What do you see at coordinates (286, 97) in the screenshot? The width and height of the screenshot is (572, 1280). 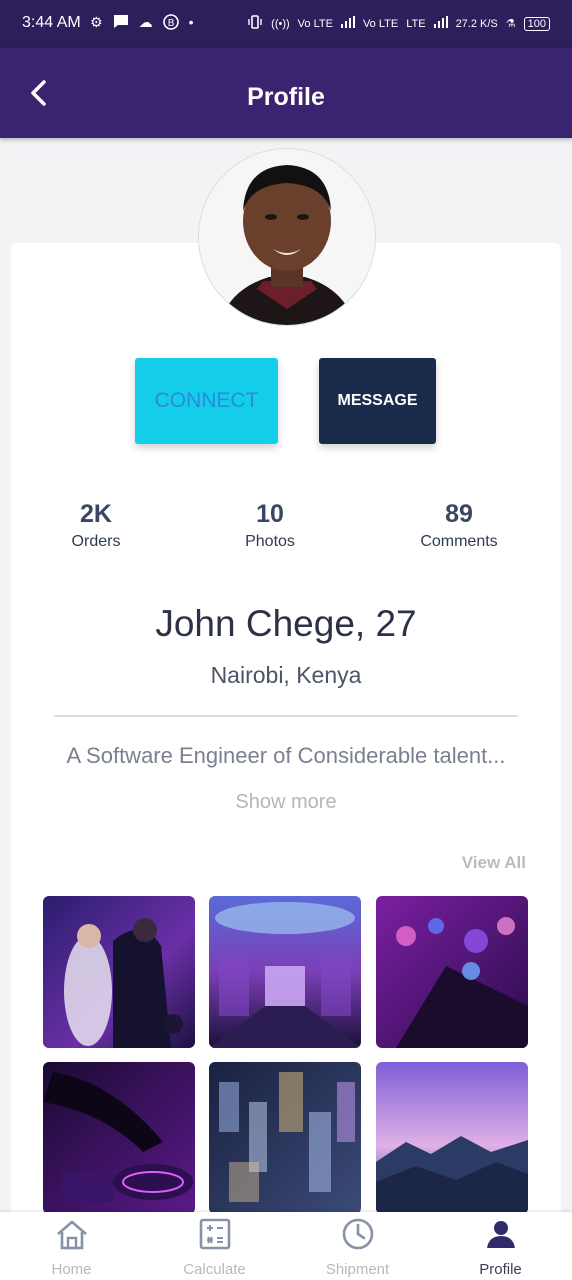 I see `page-title: Profile` at bounding box center [286, 97].